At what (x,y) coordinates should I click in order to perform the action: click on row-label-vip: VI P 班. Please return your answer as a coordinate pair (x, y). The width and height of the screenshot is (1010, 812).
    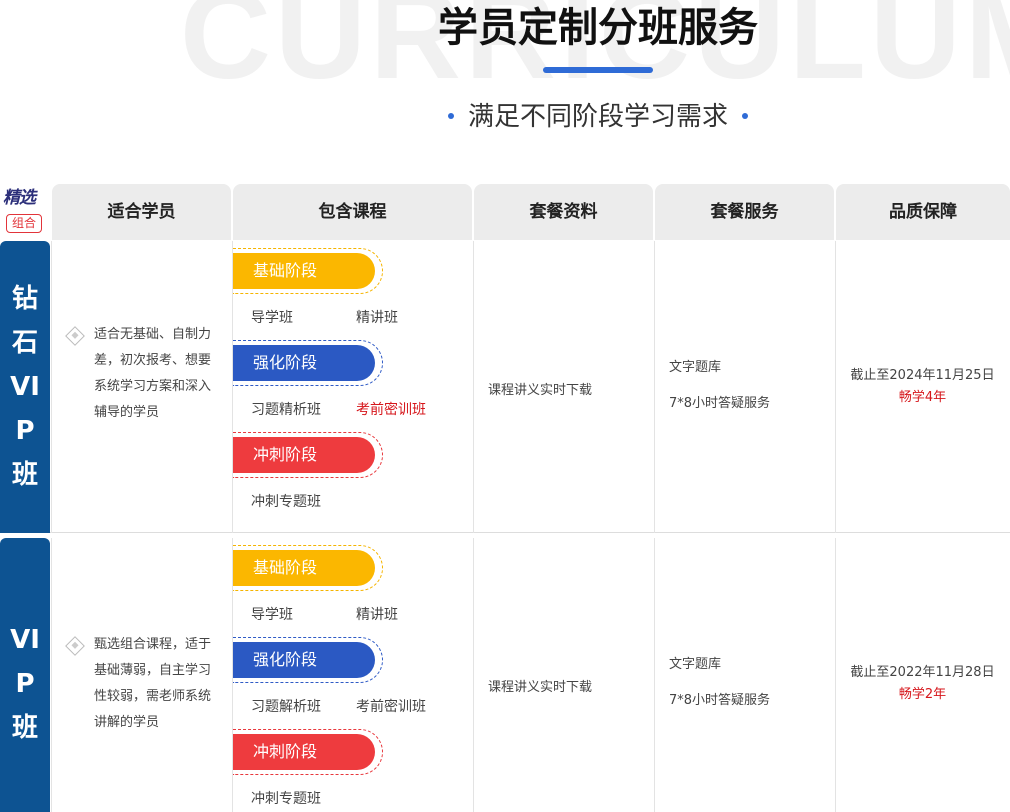
    Looking at the image, I should click on (25, 675).